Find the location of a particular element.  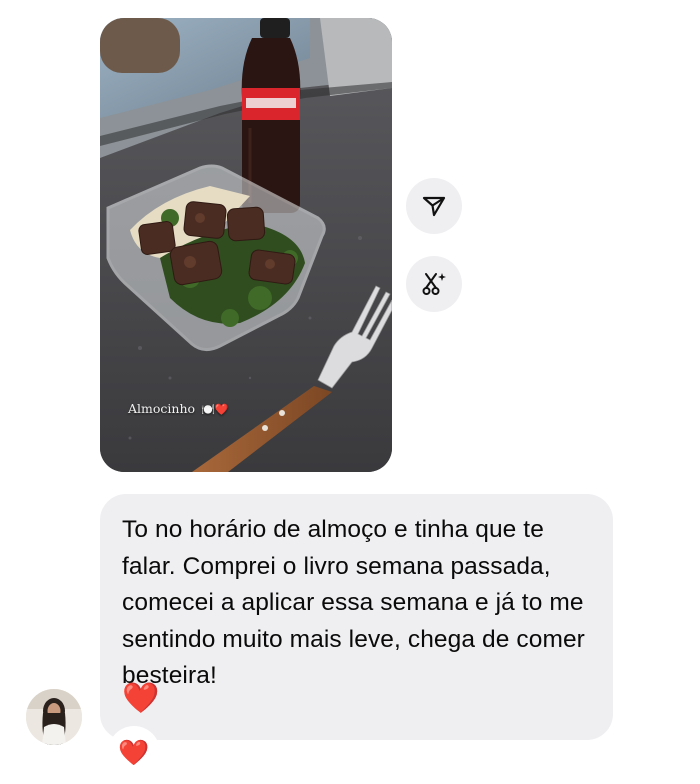

story-caption-text: Almocinho is located at coordinates (162, 408).